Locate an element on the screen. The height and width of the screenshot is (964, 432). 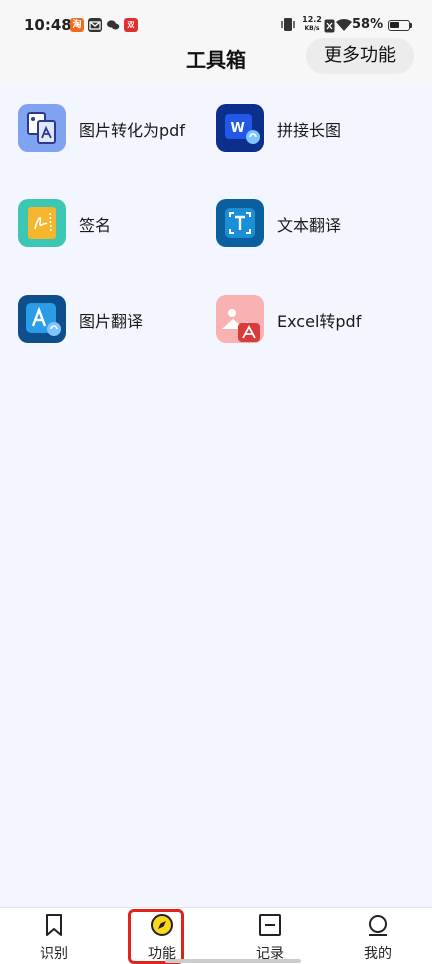
tool-label: Excel转pdf is located at coordinates (319, 321).